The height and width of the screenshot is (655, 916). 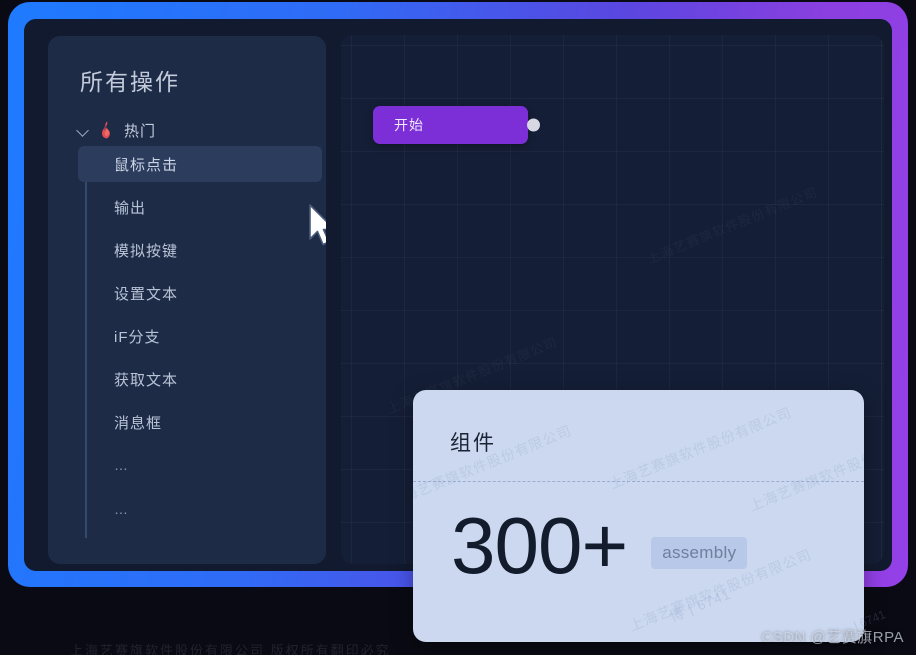 What do you see at coordinates (732, 225) in the screenshot?
I see `canvas-watermark-1: 上海艺赛旗软件股份有限公司` at bounding box center [732, 225].